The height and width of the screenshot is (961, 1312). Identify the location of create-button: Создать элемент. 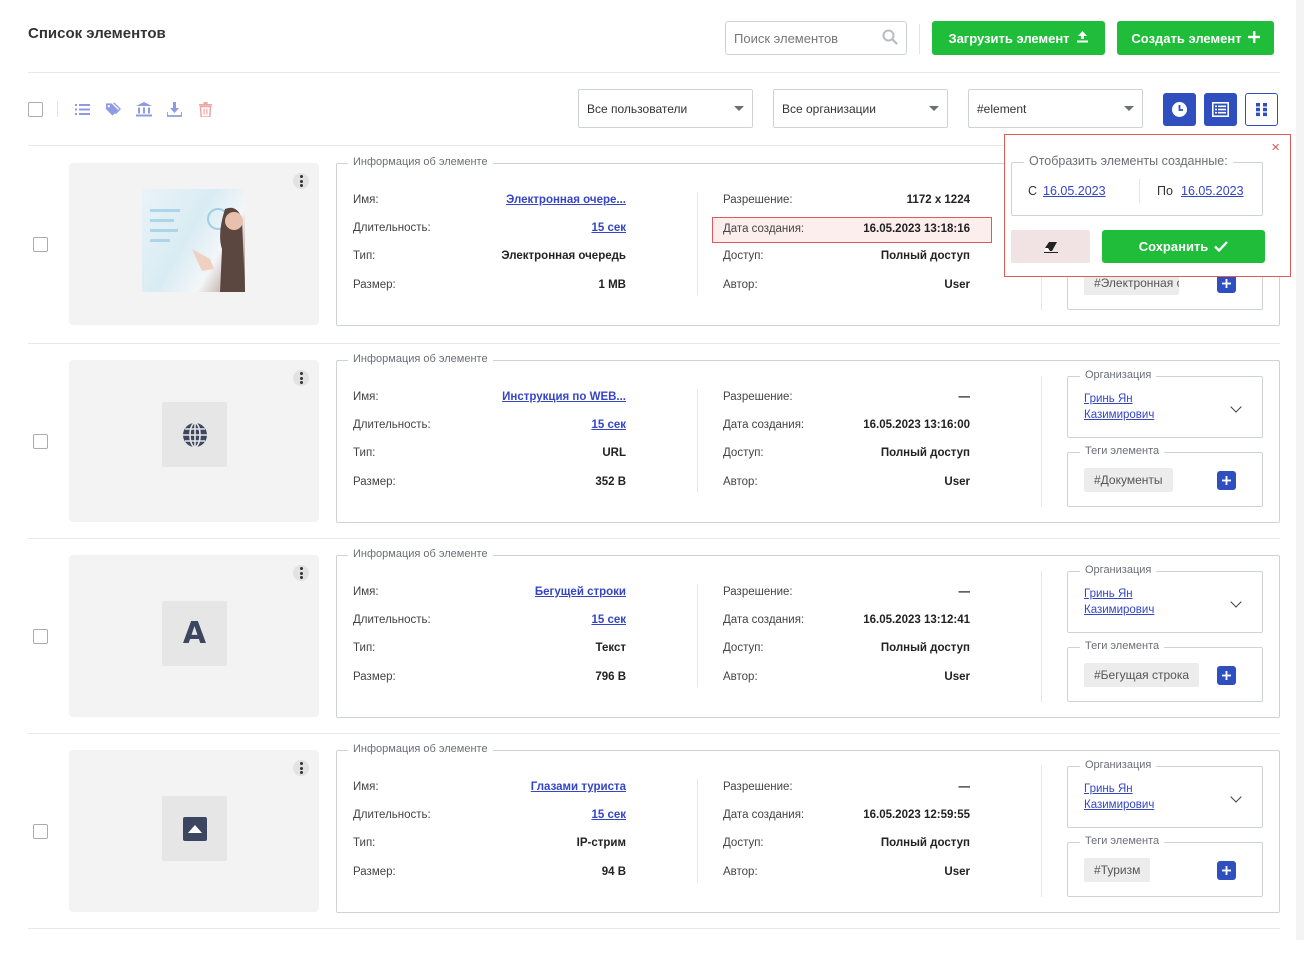
(1195, 38).